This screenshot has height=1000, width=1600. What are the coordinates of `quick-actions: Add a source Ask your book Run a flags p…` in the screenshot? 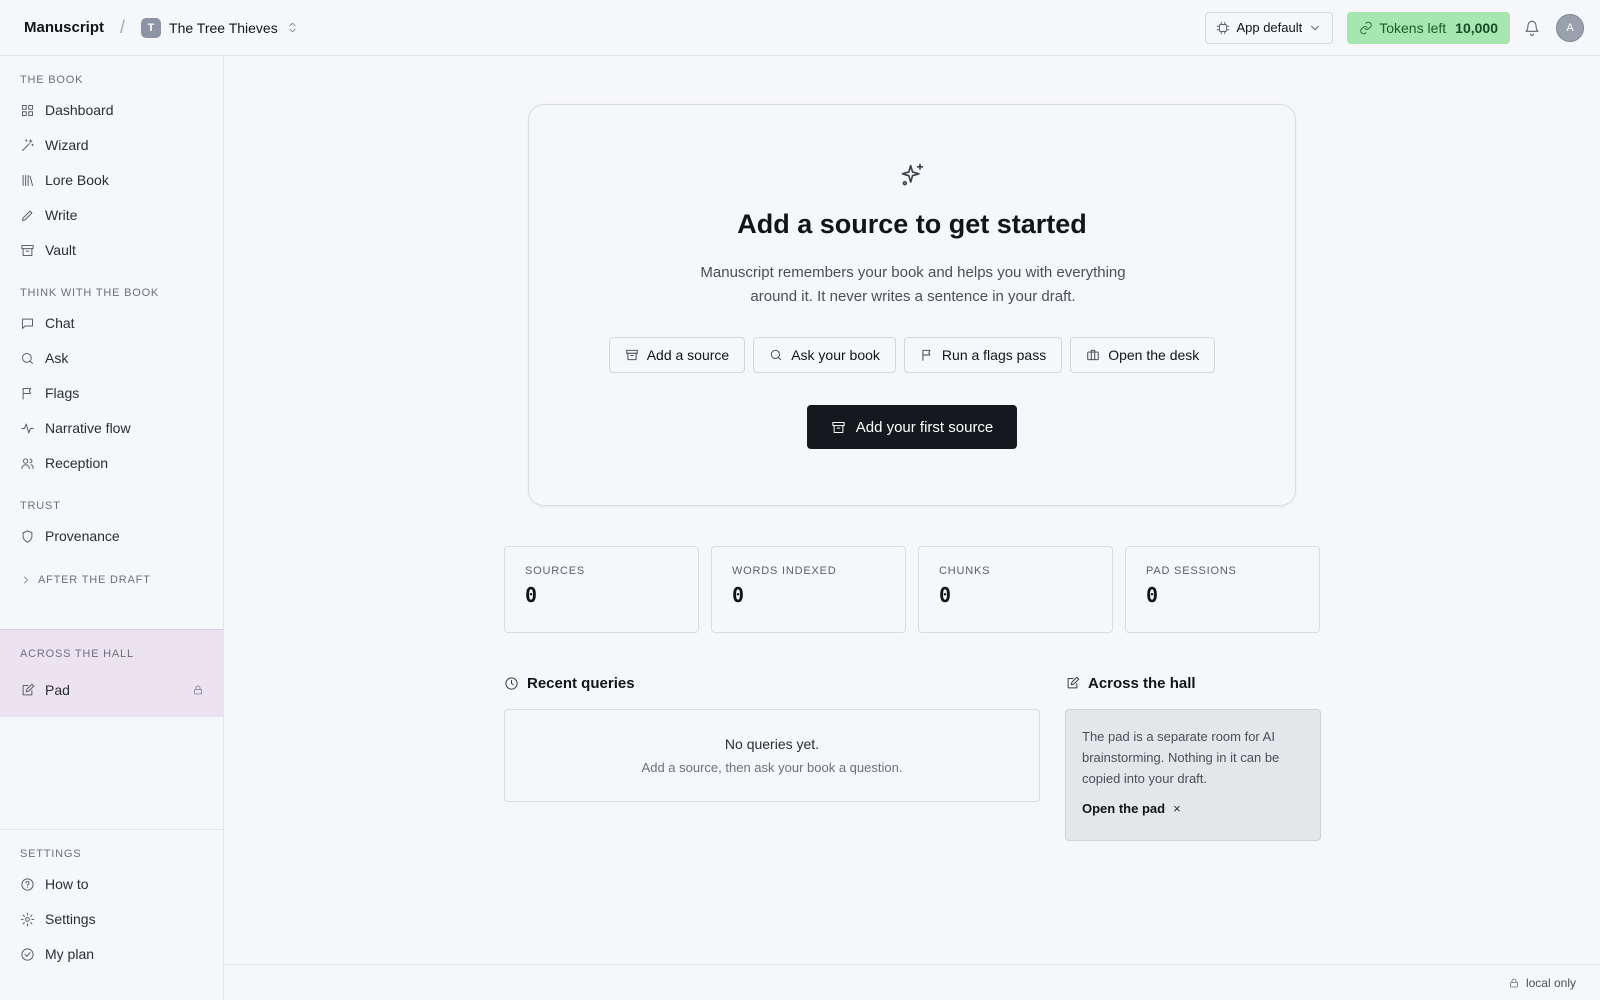 It's located at (912, 355).